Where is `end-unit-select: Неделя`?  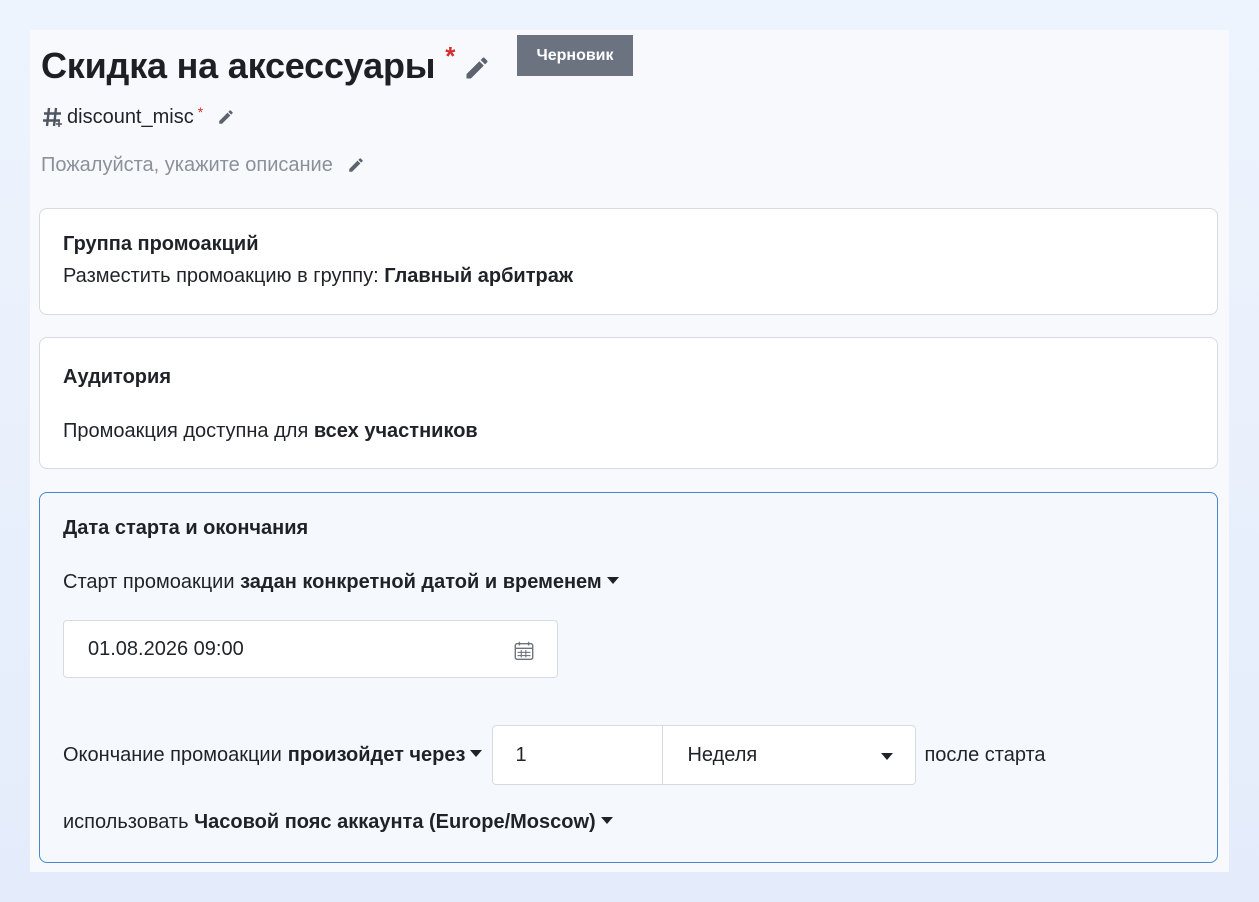
end-unit-select: Неделя is located at coordinates (789, 755).